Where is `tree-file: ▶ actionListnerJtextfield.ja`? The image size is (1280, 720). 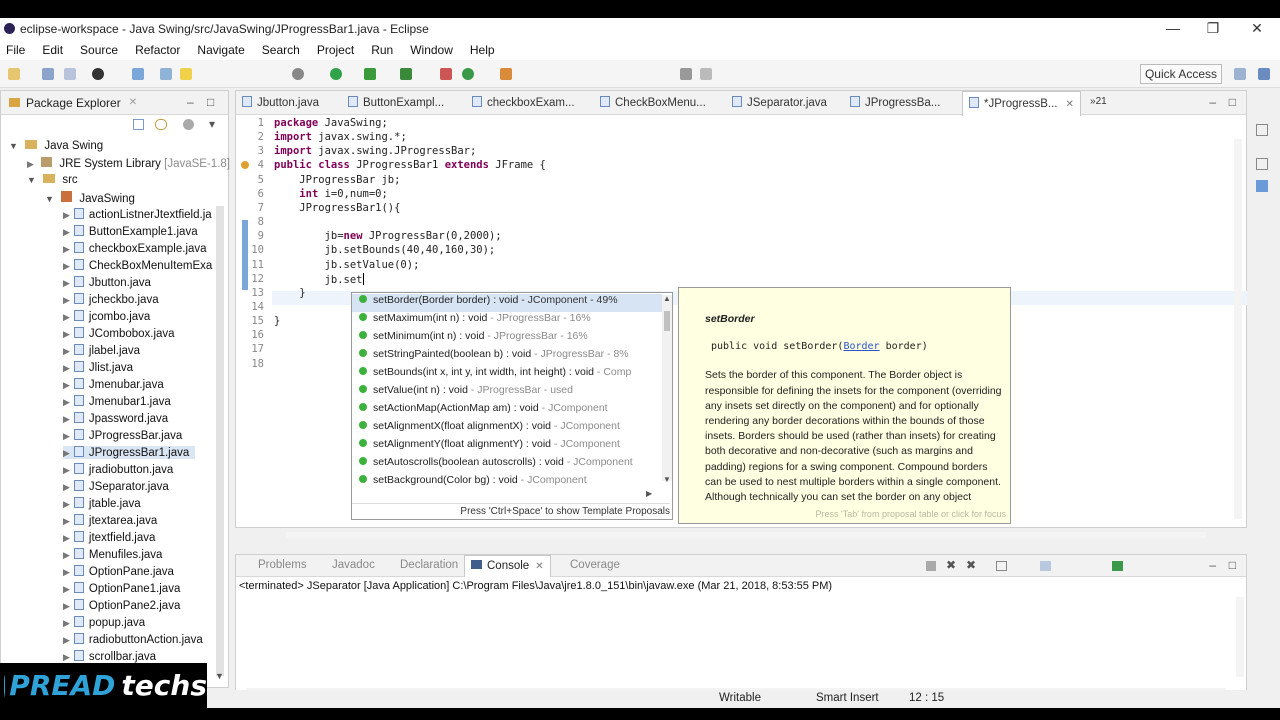
tree-file: ▶ actionListnerJtextfield.ja is located at coordinates (140, 214).